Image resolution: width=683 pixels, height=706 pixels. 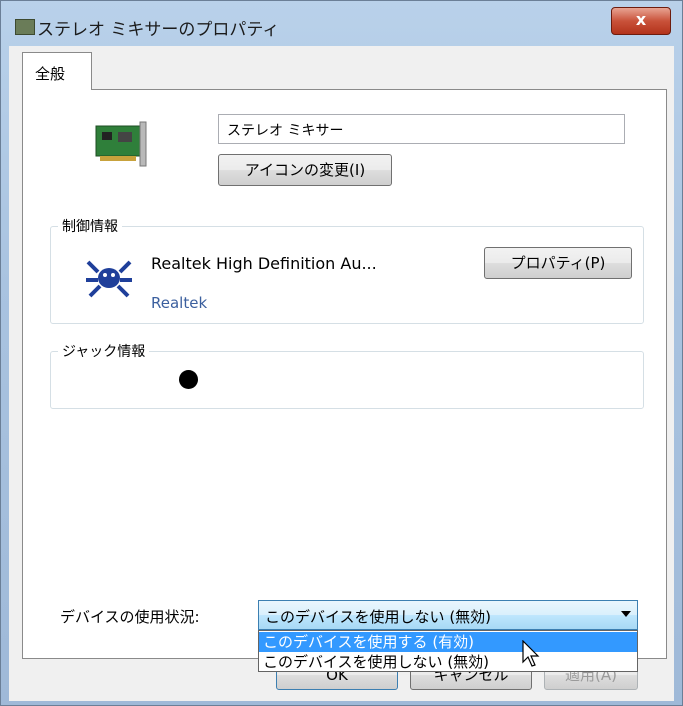 I want to click on title-bar: ステレオ ミキサーのプロパティ x, so click(x=341, y=22).